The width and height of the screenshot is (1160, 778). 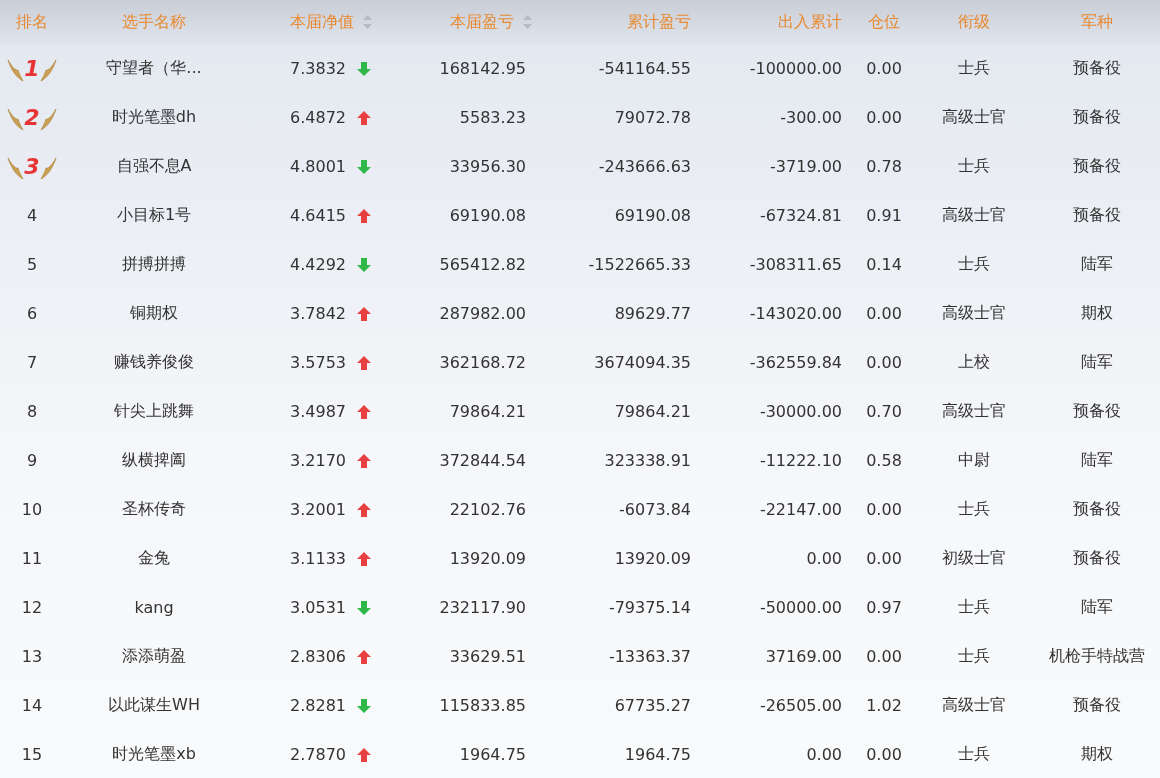 What do you see at coordinates (492, 117) in the screenshot?
I see `period-profit: 5583.23` at bounding box center [492, 117].